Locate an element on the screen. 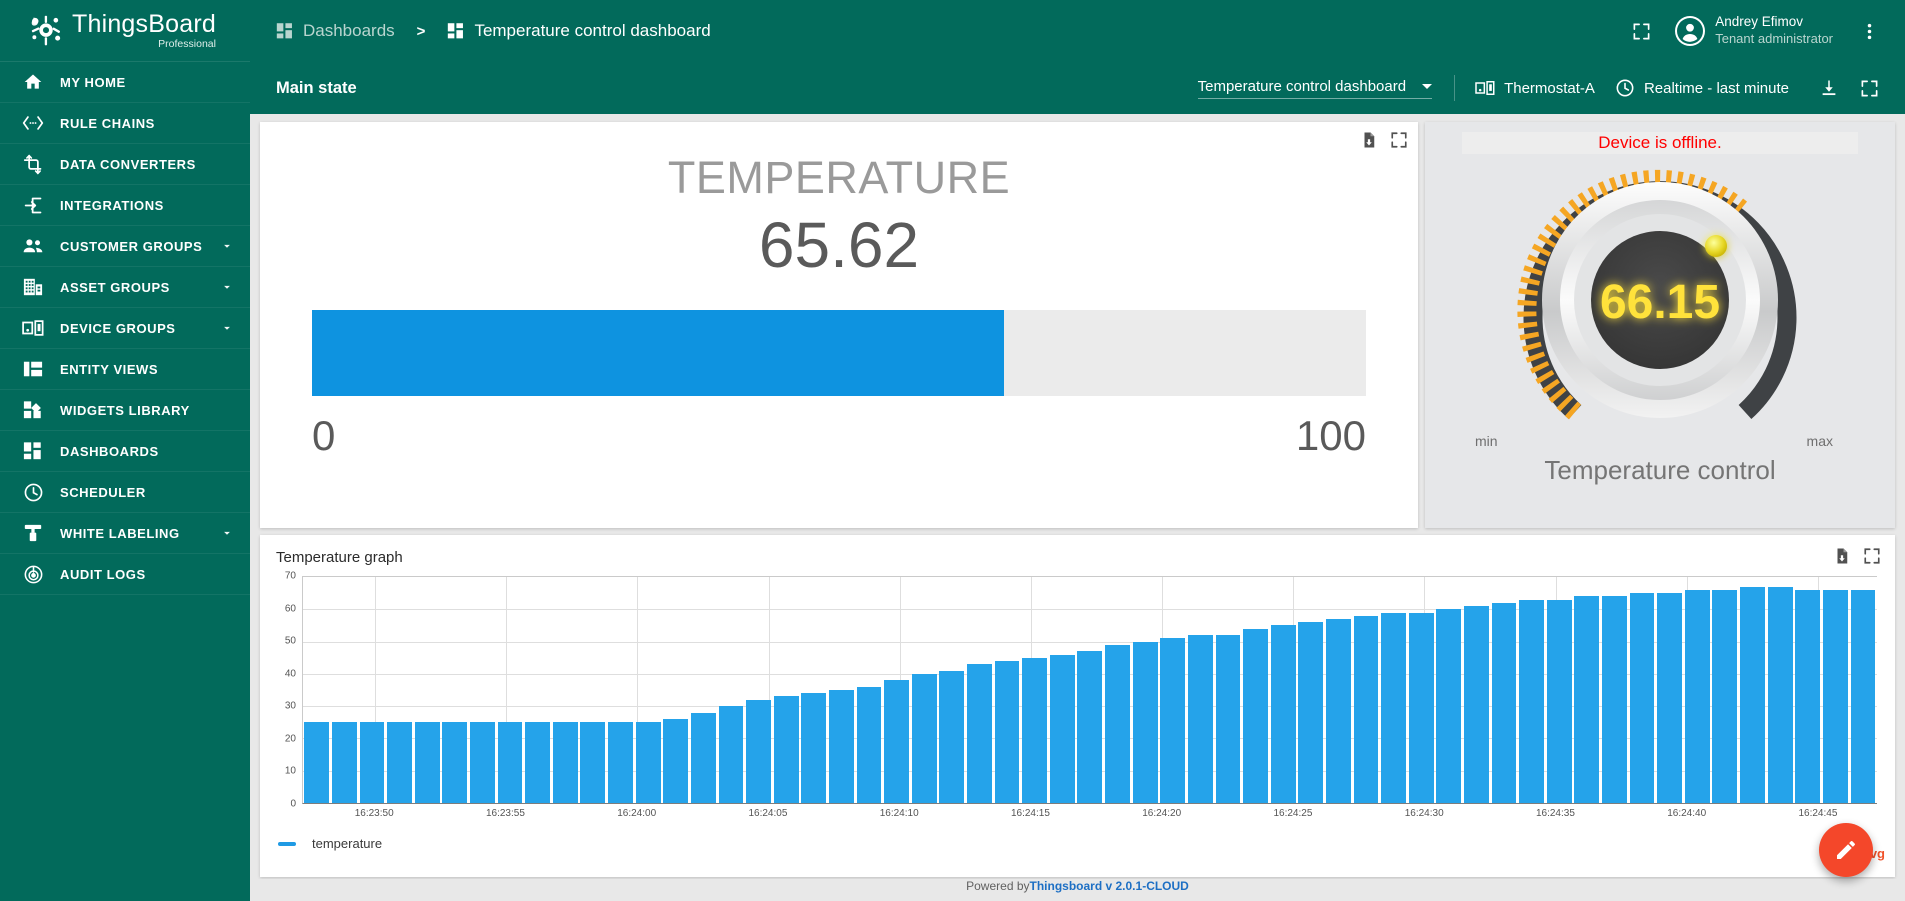  legend-color-swatch is located at coordinates (287, 843).